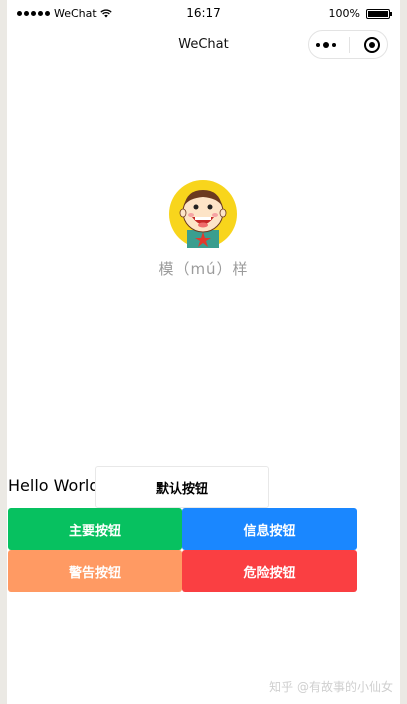 The height and width of the screenshot is (704, 407). Describe the element at coordinates (182, 487) in the screenshot. I see `default-button: 默认按钮` at that location.